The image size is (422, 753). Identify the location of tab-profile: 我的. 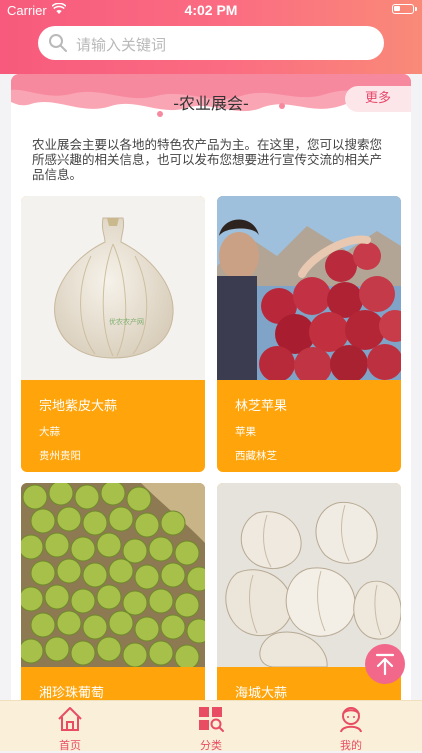
(351, 726).